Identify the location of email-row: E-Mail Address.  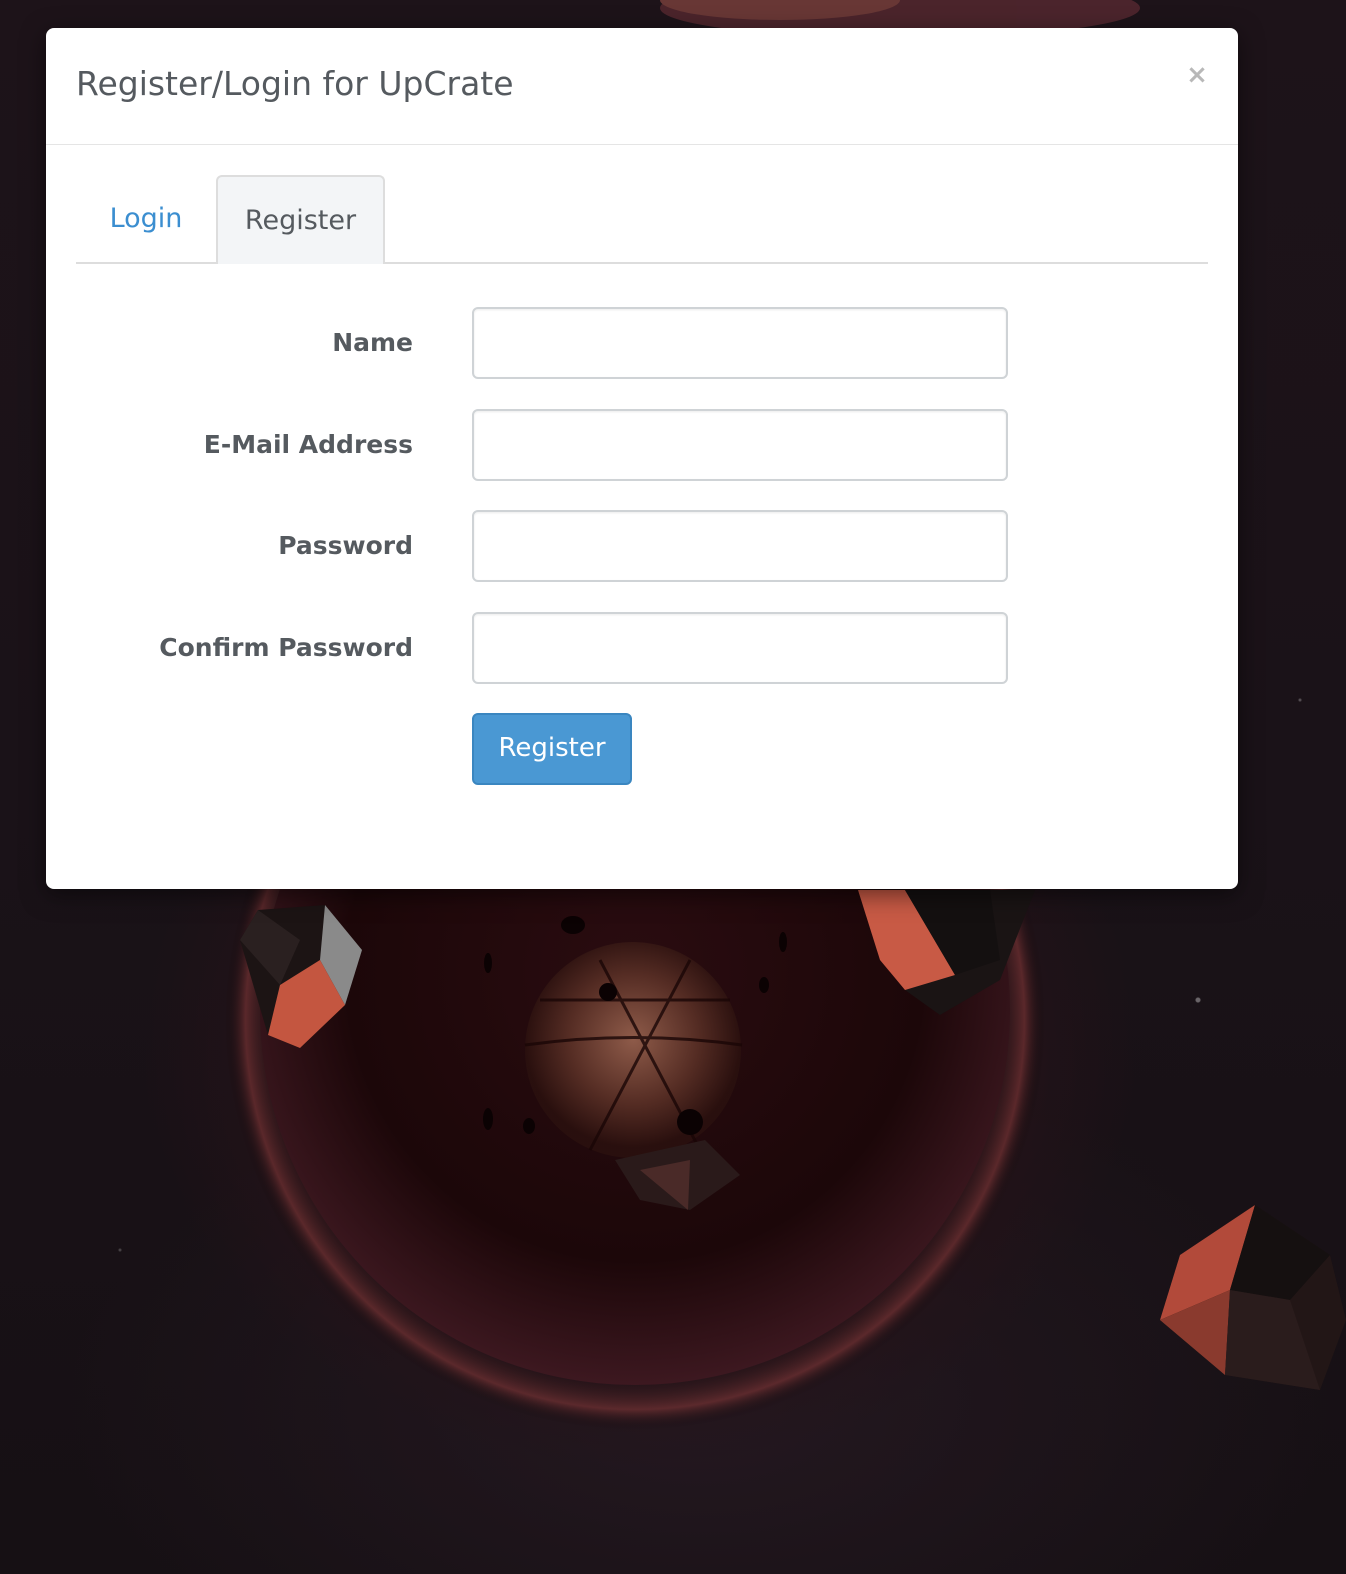
(642, 445).